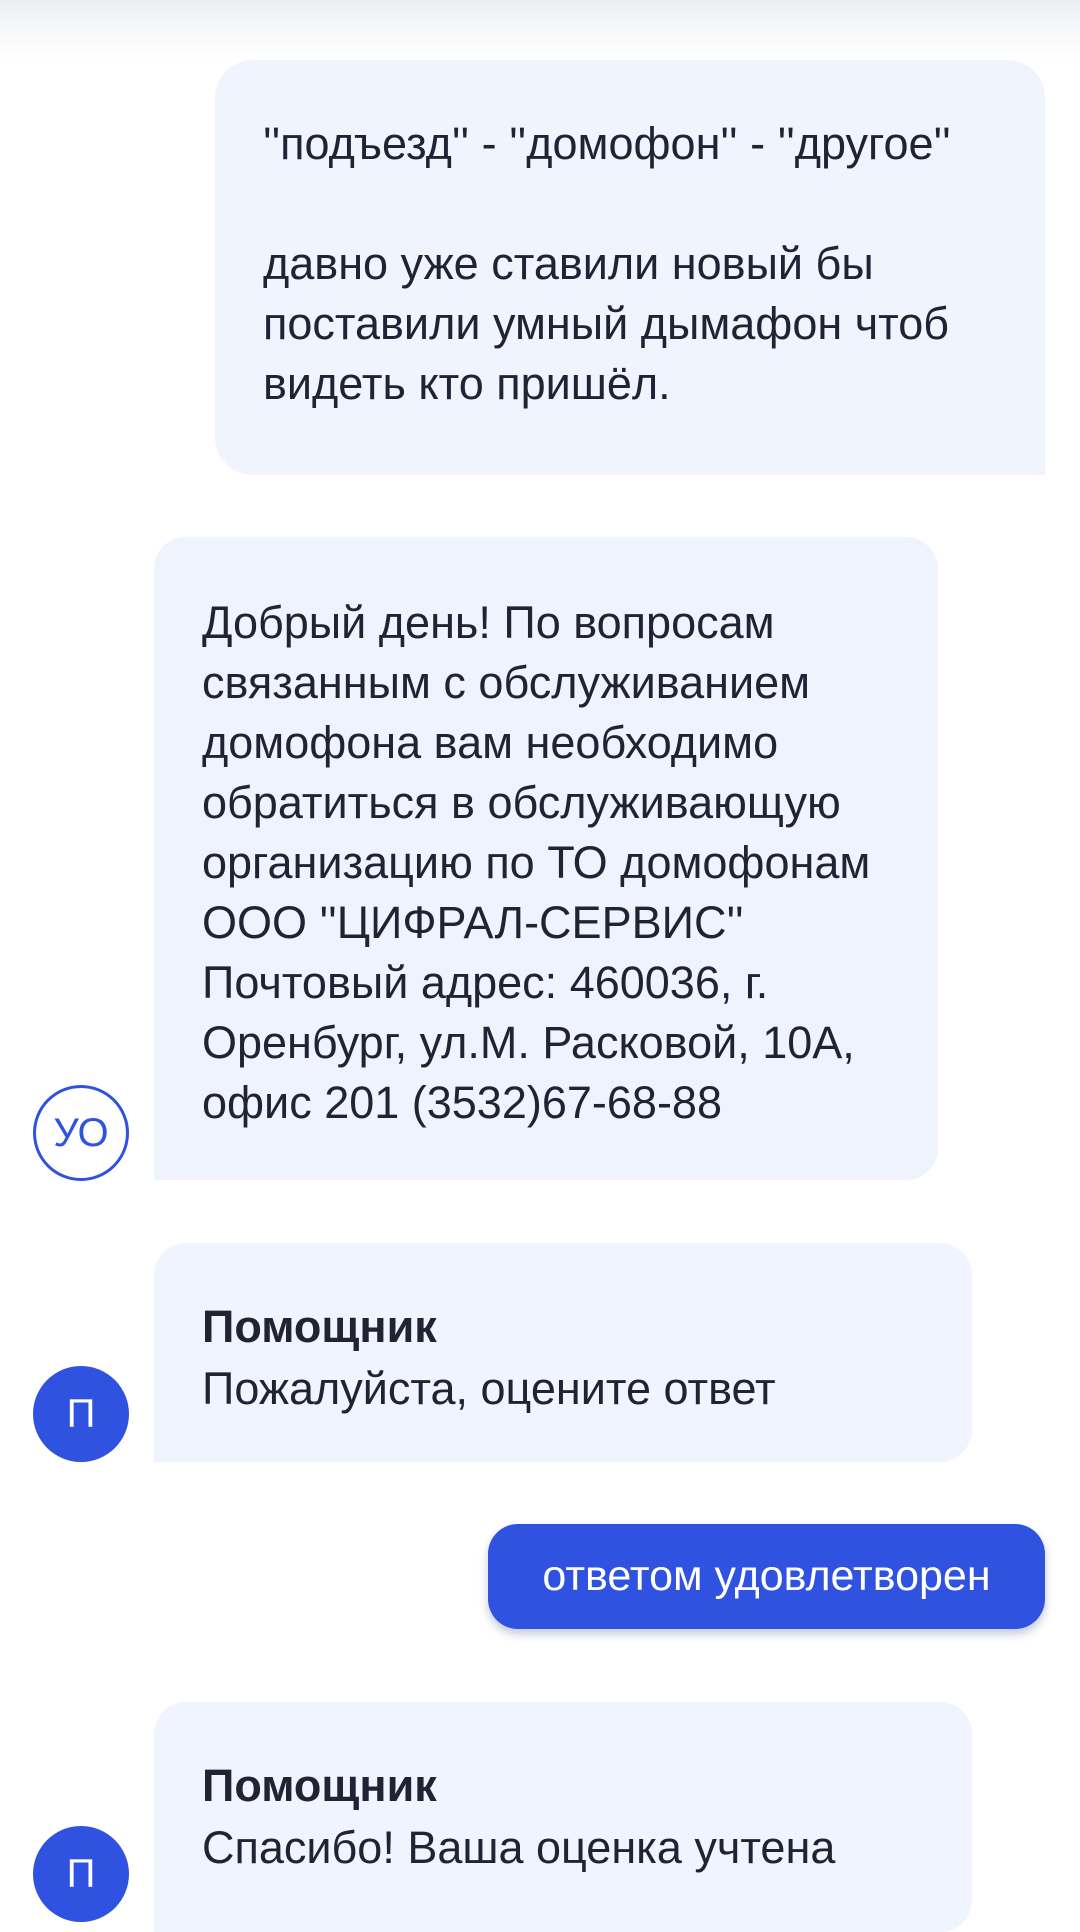 This screenshot has height=1932, width=1080. What do you see at coordinates (473, 922) in the screenshot?
I see `message-line: ООО ''ЦИФРАЛ-СЕРВИС''` at bounding box center [473, 922].